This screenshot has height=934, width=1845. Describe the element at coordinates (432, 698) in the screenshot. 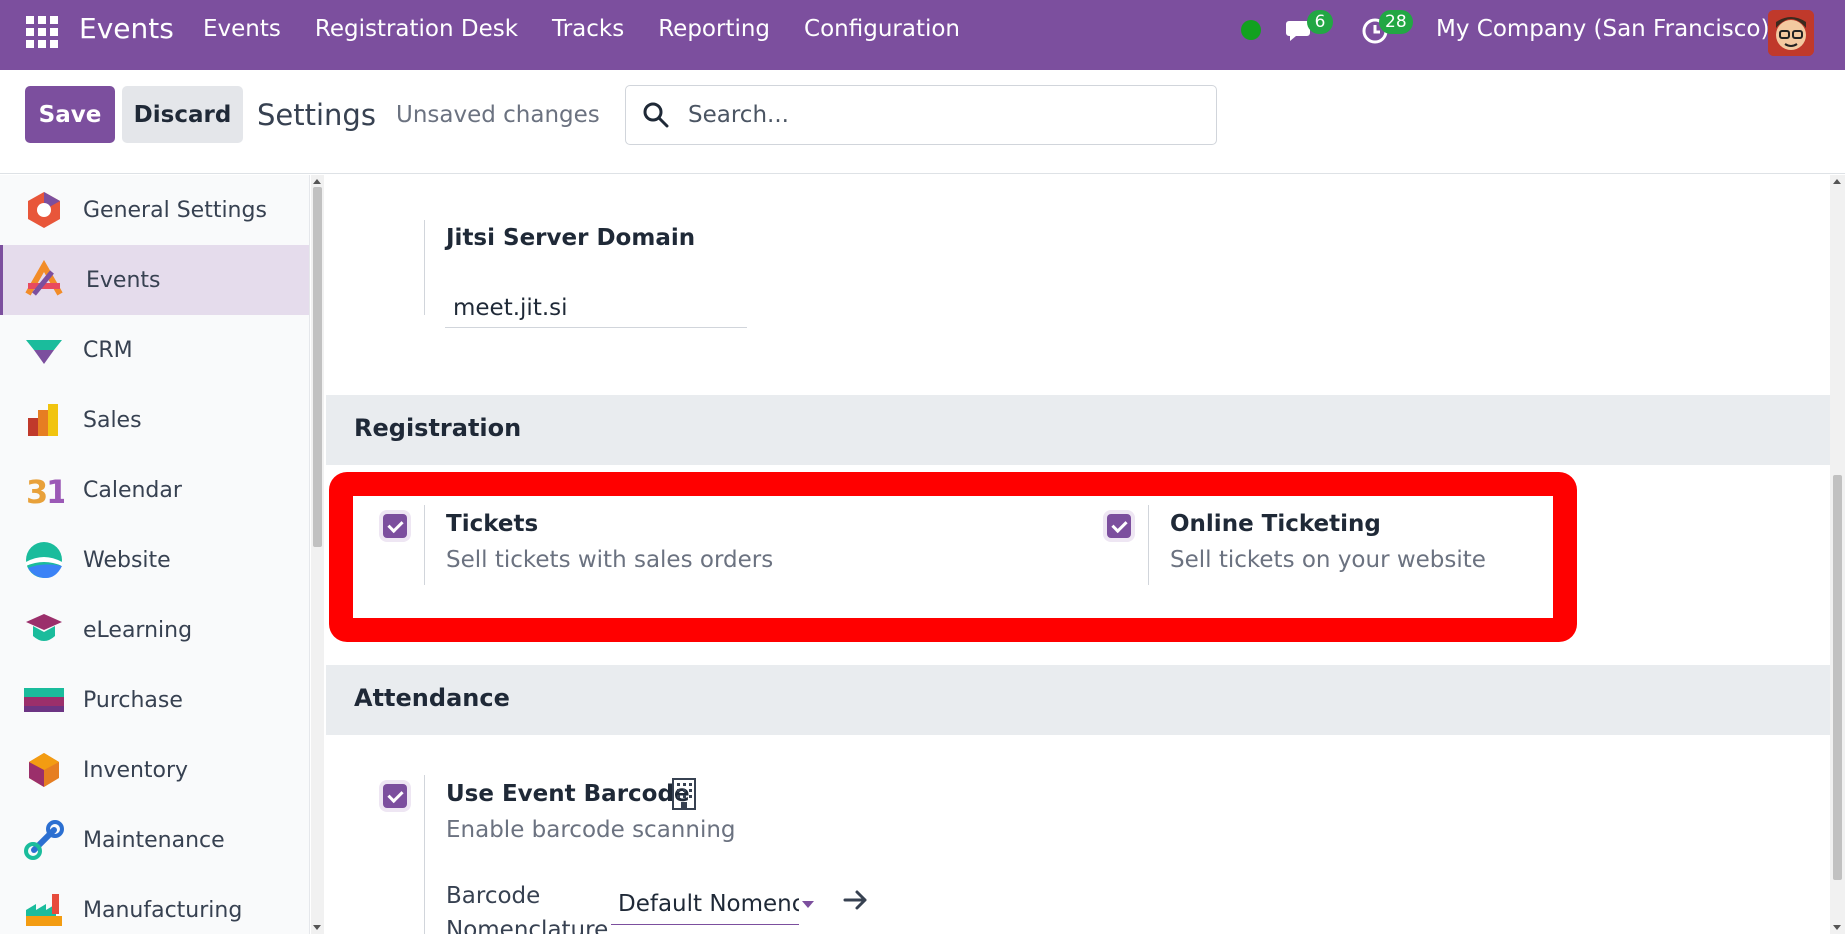

I see `attendance-section-title: Attendance` at that location.